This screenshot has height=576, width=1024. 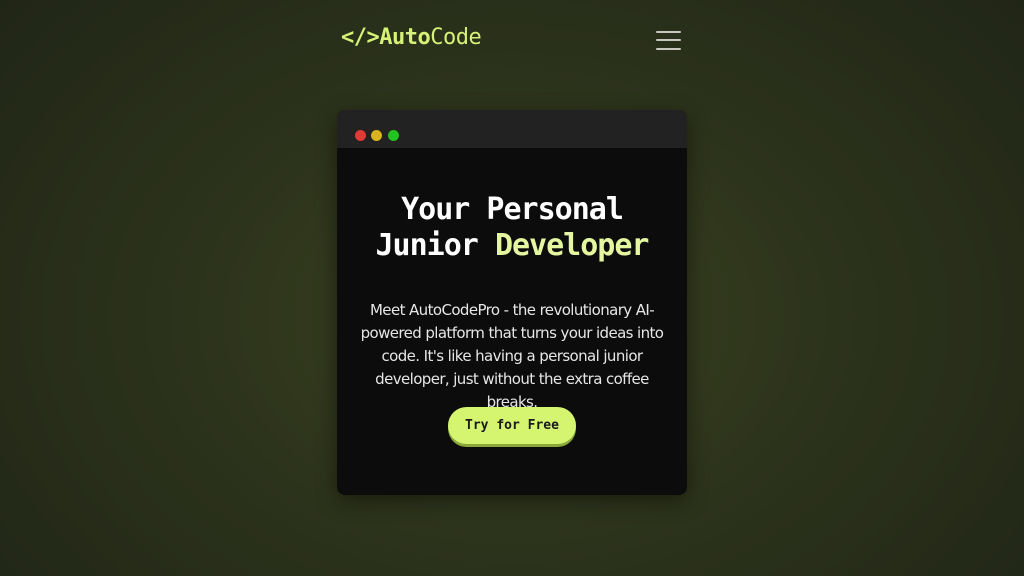 I want to click on window-maximize-dot, so click(x=393, y=135).